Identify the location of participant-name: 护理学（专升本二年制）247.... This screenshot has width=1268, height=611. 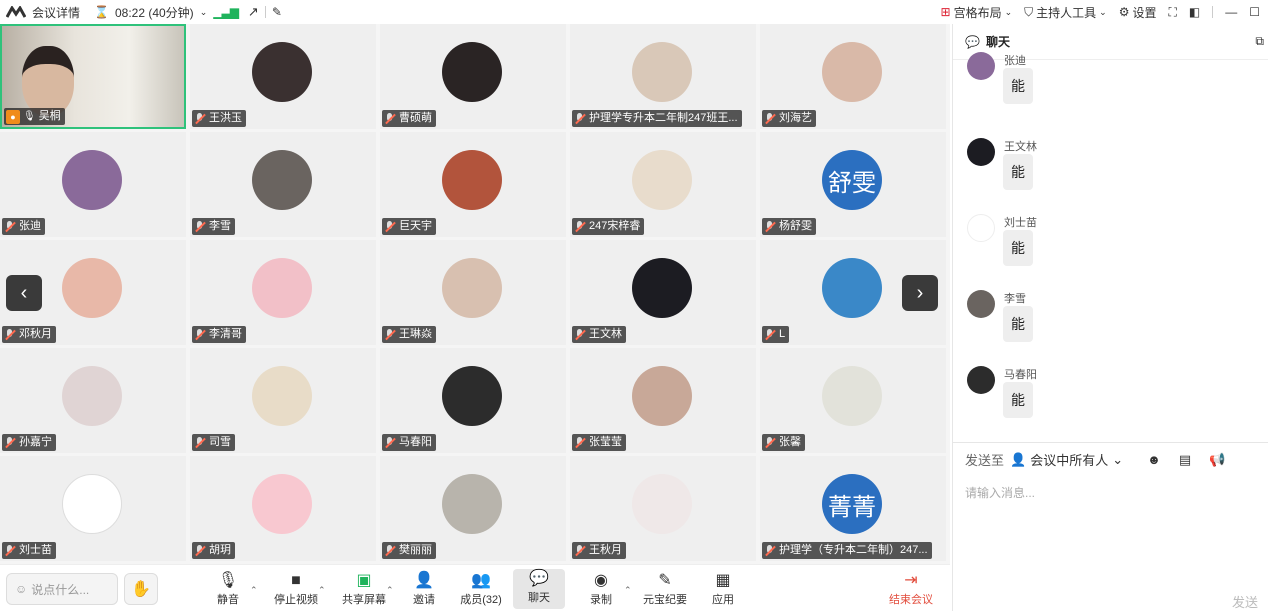
(853, 550).